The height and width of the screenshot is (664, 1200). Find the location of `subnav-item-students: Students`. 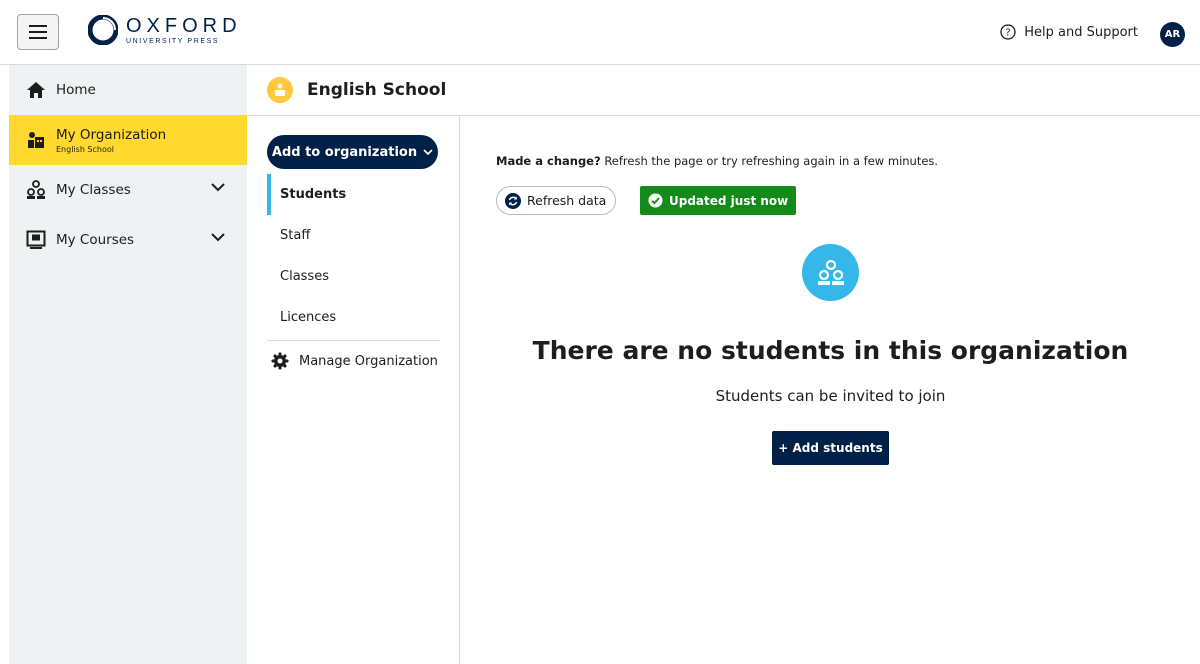

subnav-item-students: Students is located at coordinates (353, 194).